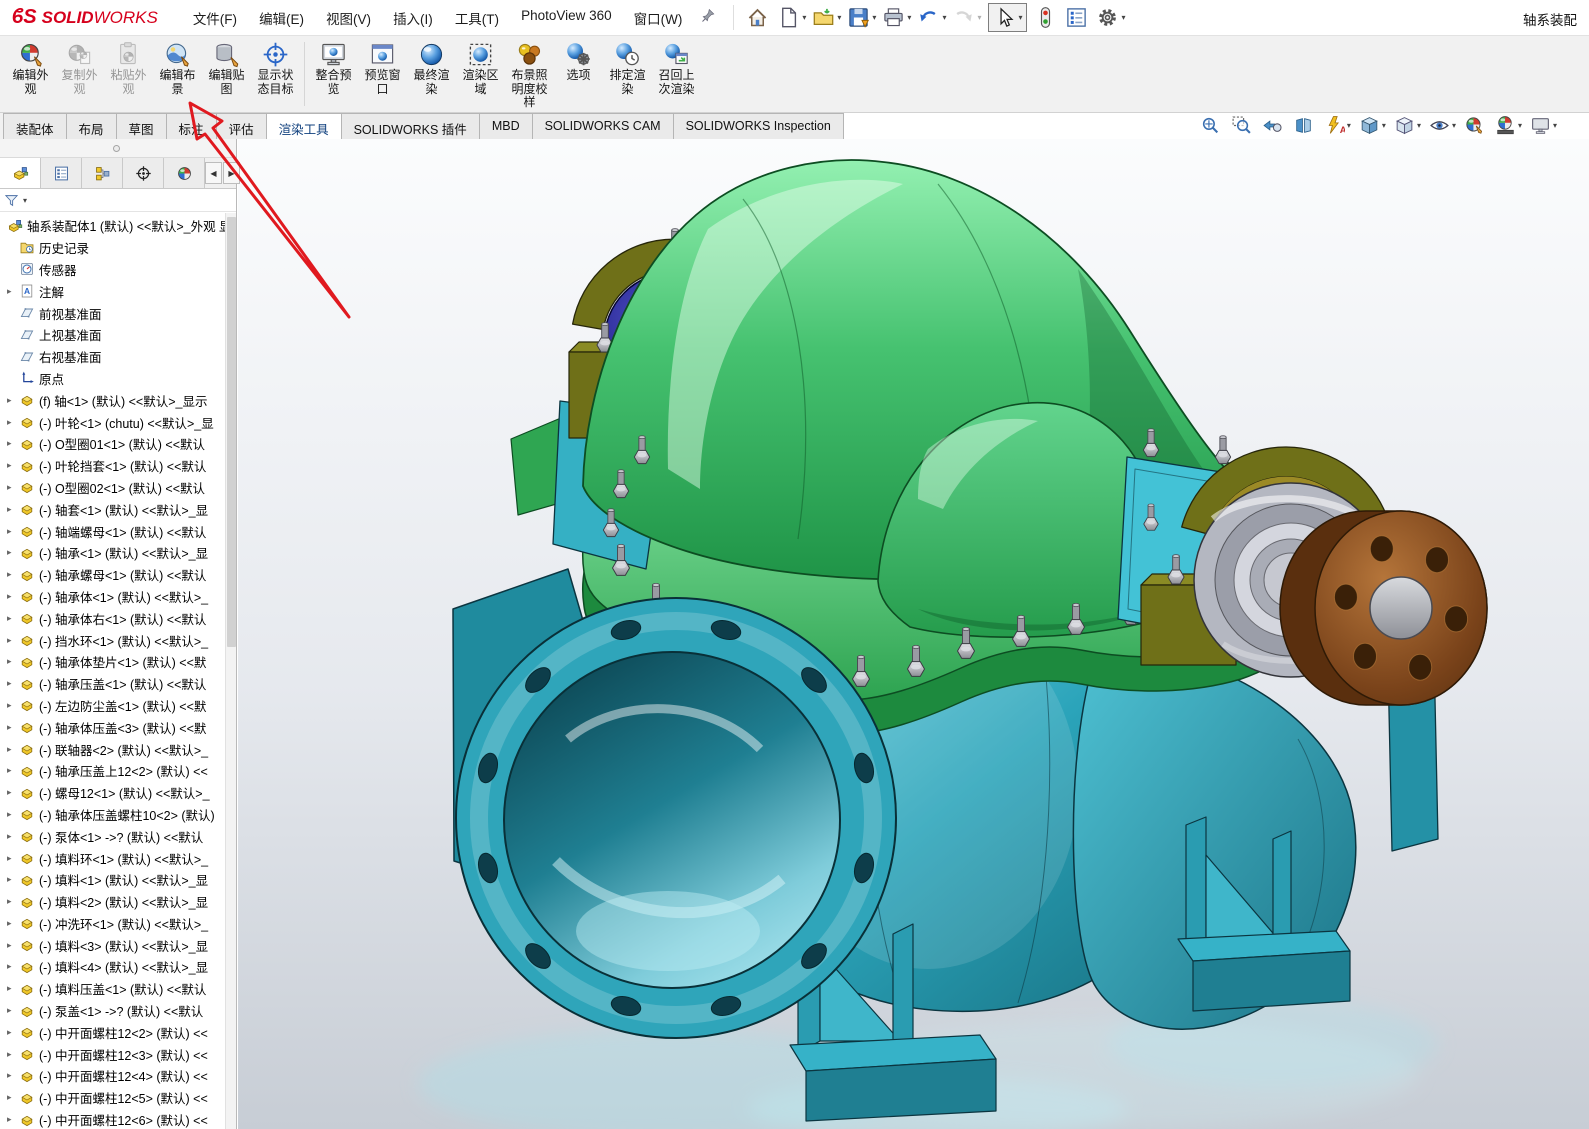  I want to click on tree-item: ▸ (-) 填料环<1> (默认) <<默认>_, so click(112, 858).